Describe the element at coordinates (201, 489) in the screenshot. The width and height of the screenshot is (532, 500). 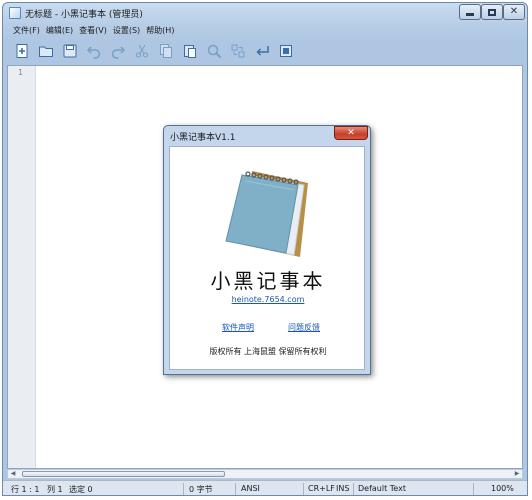
I see `status-bytes: 0 字节` at that location.